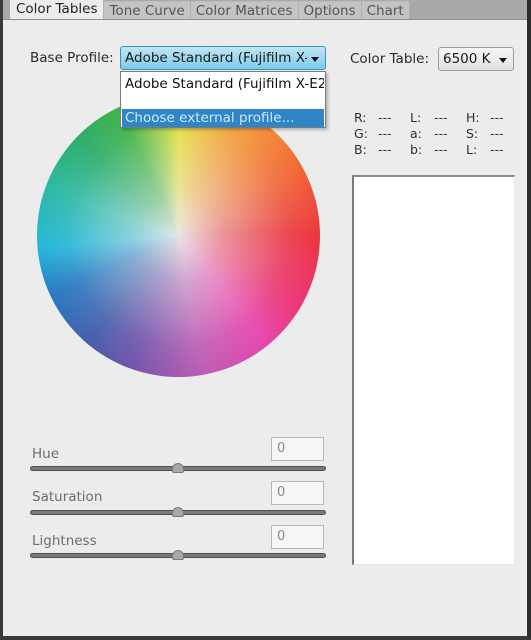  What do you see at coordinates (178, 512) in the screenshot?
I see `saturation-slider-thumb` at bounding box center [178, 512].